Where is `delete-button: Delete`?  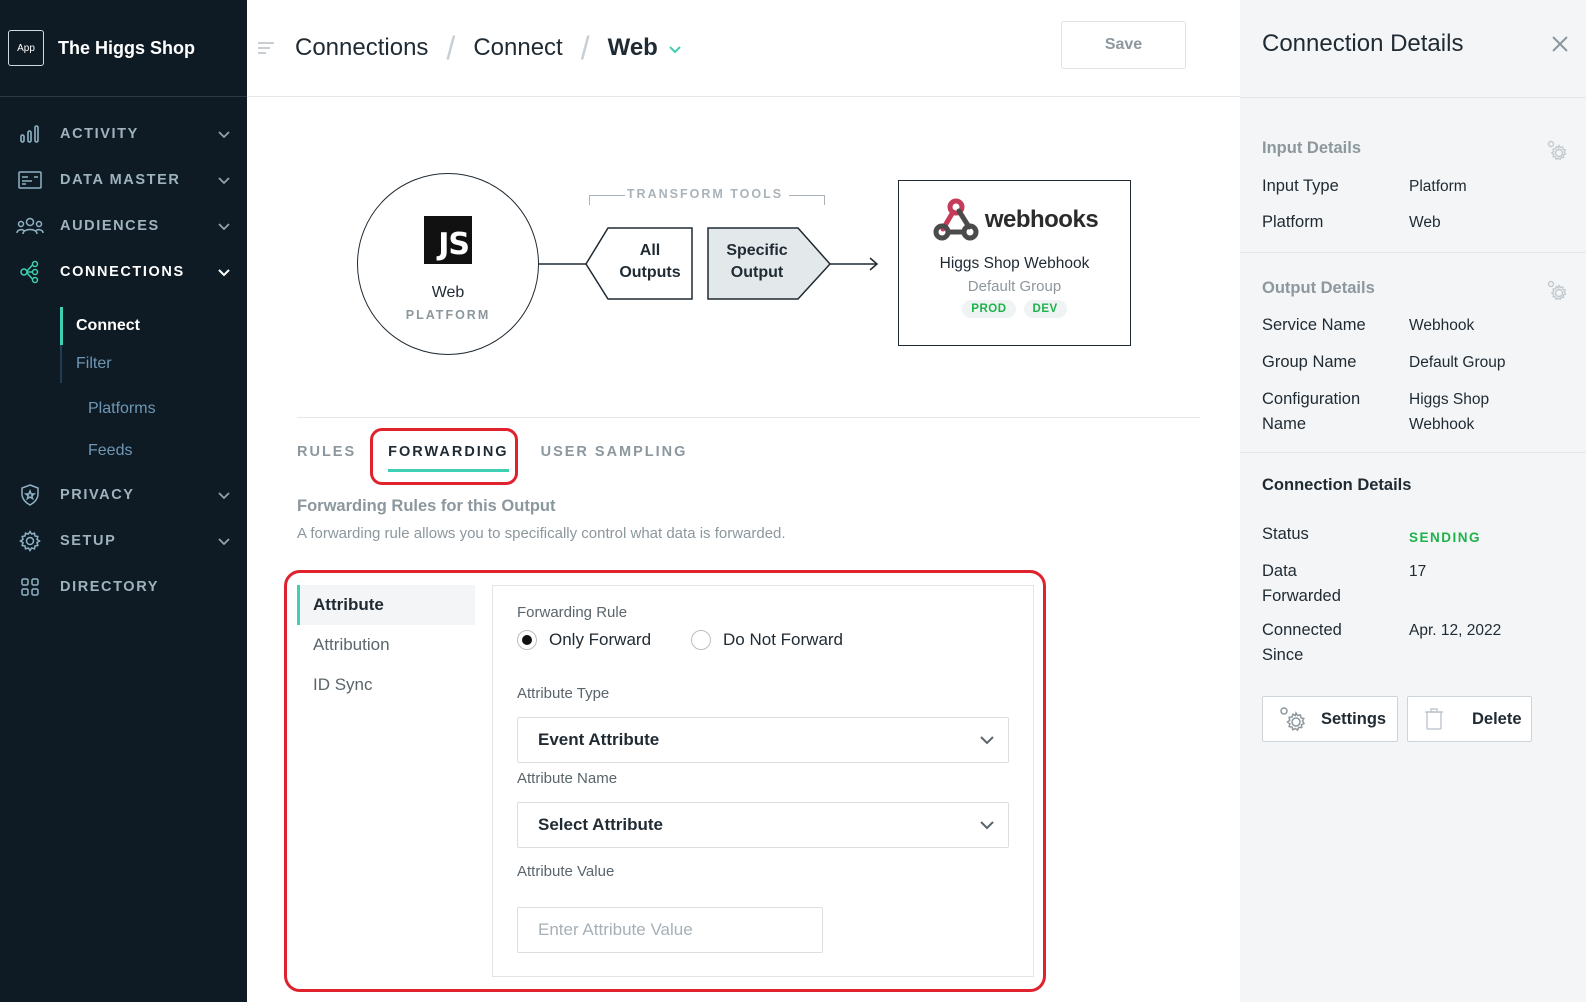
delete-button: Delete is located at coordinates (1469, 719).